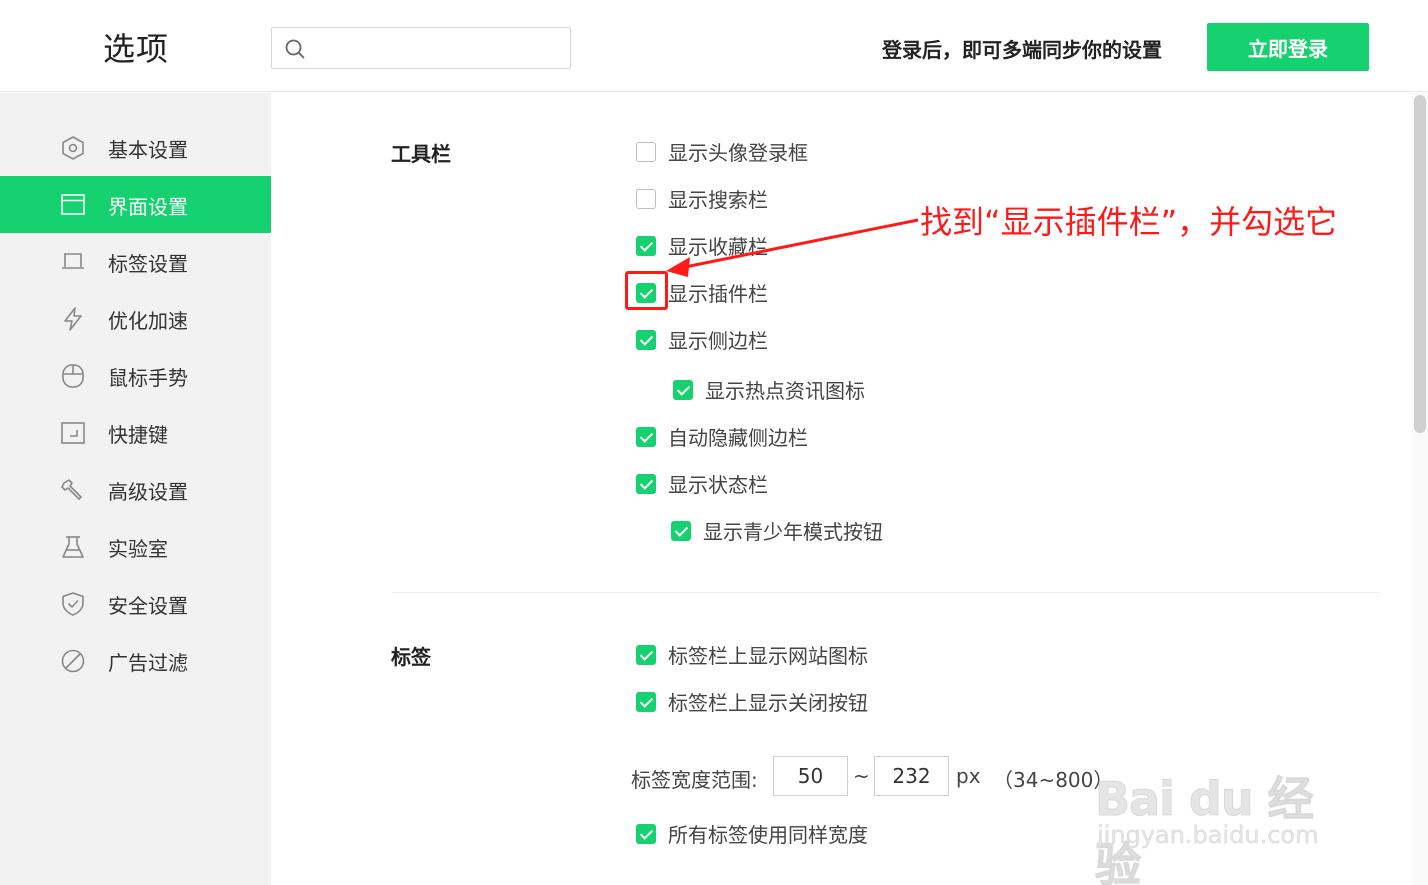 This screenshot has height=885, width=1428. I want to click on login-hint: 登录后，即可多端同步你的设置, so click(1022, 50).